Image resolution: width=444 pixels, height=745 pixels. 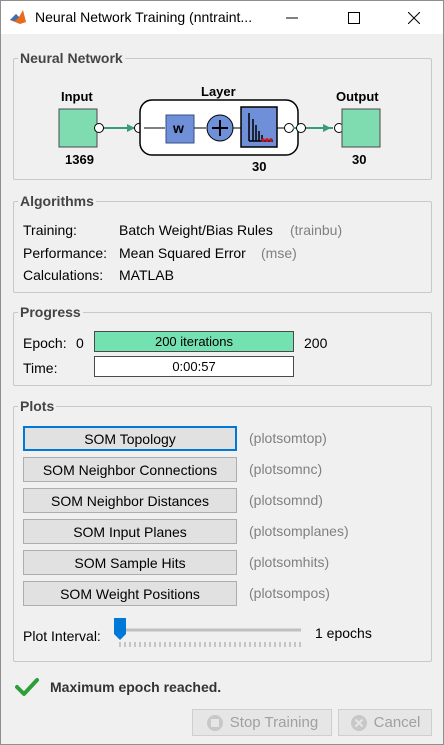 I want to click on cancel-icon, so click(x=358, y=722).